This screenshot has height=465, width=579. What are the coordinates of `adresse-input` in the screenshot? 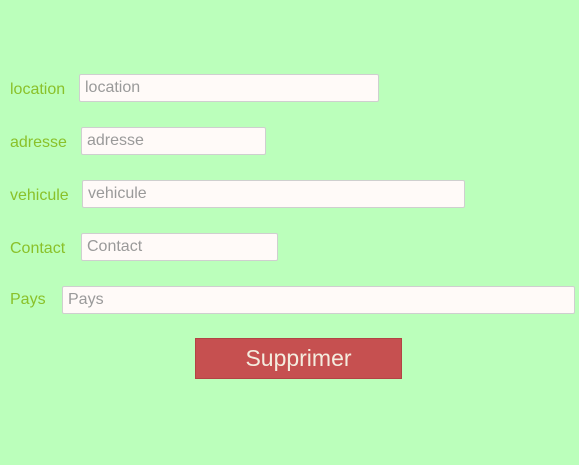 It's located at (173, 141).